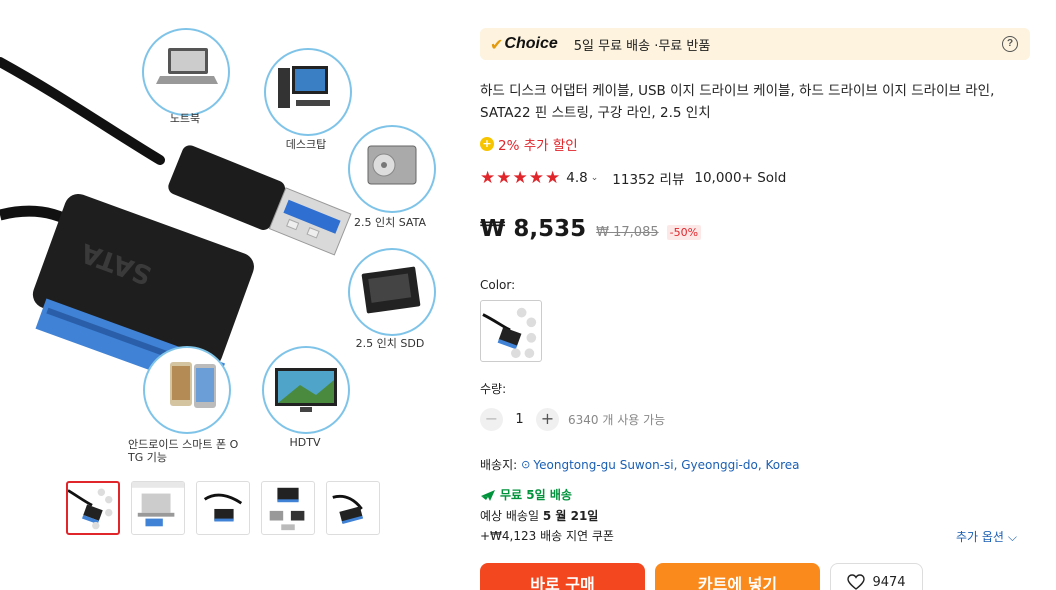 The width and height of the screenshot is (1056, 590). What do you see at coordinates (487, 144) in the screenshot?
I see `coin-plus-icon: +` at bounding box center [487, 144].